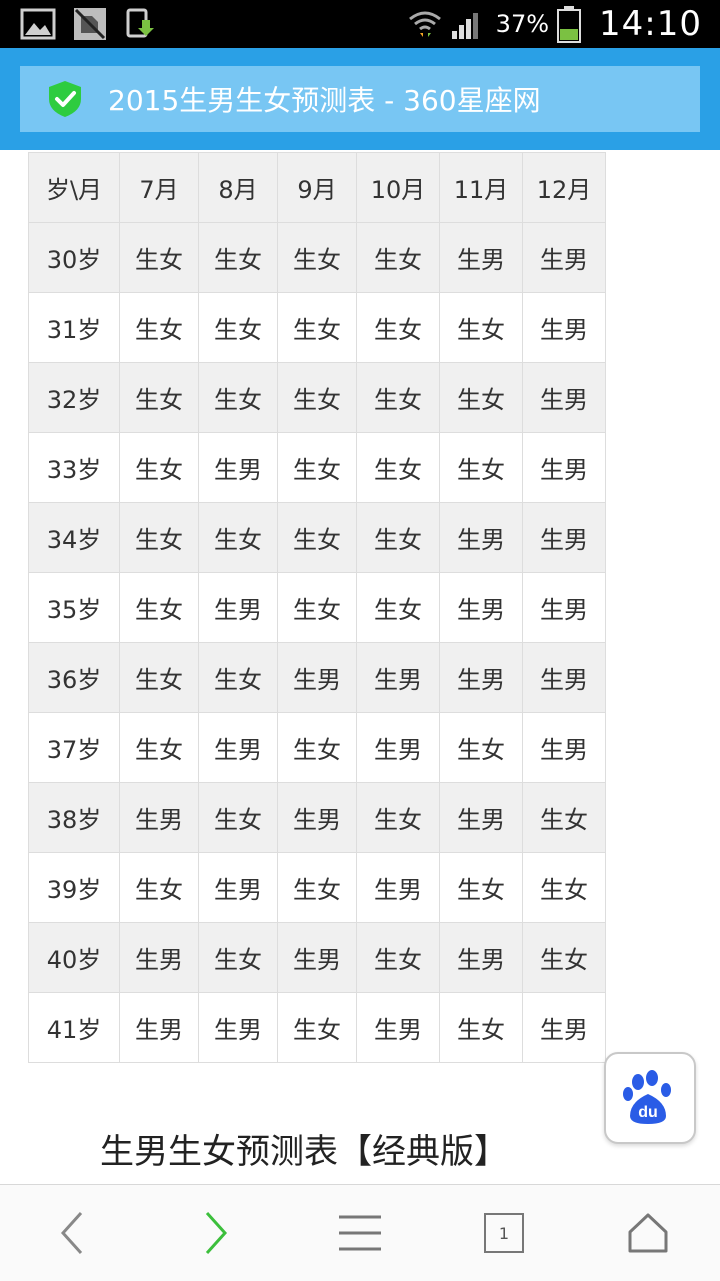 This screenshot has height=1281, width=720. I want to click on table-row: 34岁 生女 生女 生女 生女 生男 生男, so click(317, 537).